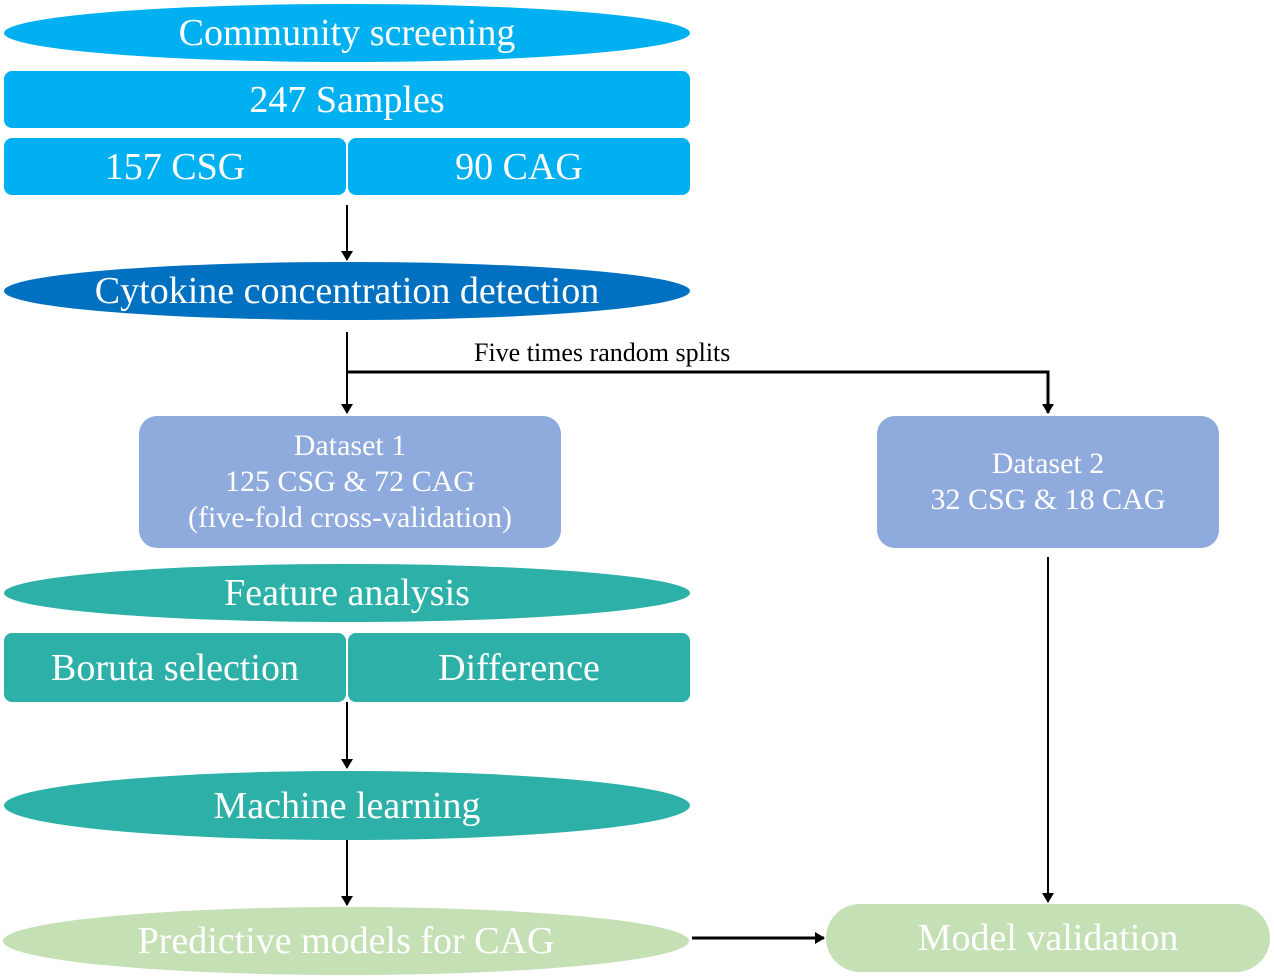 This screenshot has width=1274, height=976. Describe the element at coordinates (350, 445) in the screenshot. I see `dataset1-title: Dataset 1` at that location.